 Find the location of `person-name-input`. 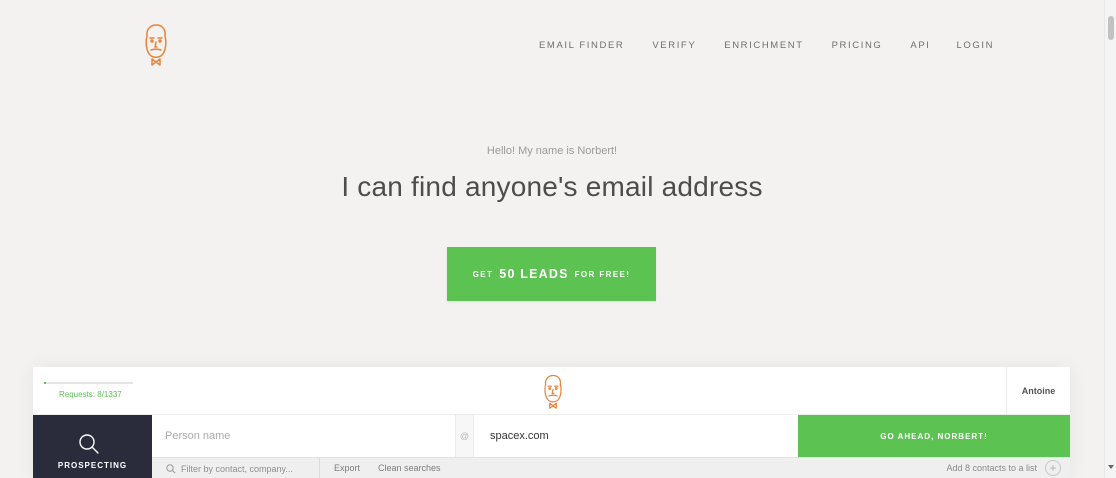

person-name-input is located at coordinates (304, 436).